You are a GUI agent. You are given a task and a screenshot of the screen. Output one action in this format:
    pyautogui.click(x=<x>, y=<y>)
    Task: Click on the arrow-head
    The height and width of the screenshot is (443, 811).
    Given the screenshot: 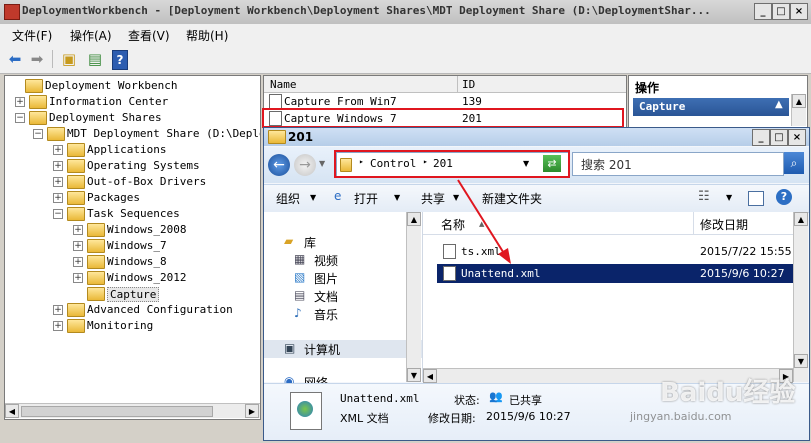 What is the action you would take?
    pyautogui.click(x=504, y=256)
    